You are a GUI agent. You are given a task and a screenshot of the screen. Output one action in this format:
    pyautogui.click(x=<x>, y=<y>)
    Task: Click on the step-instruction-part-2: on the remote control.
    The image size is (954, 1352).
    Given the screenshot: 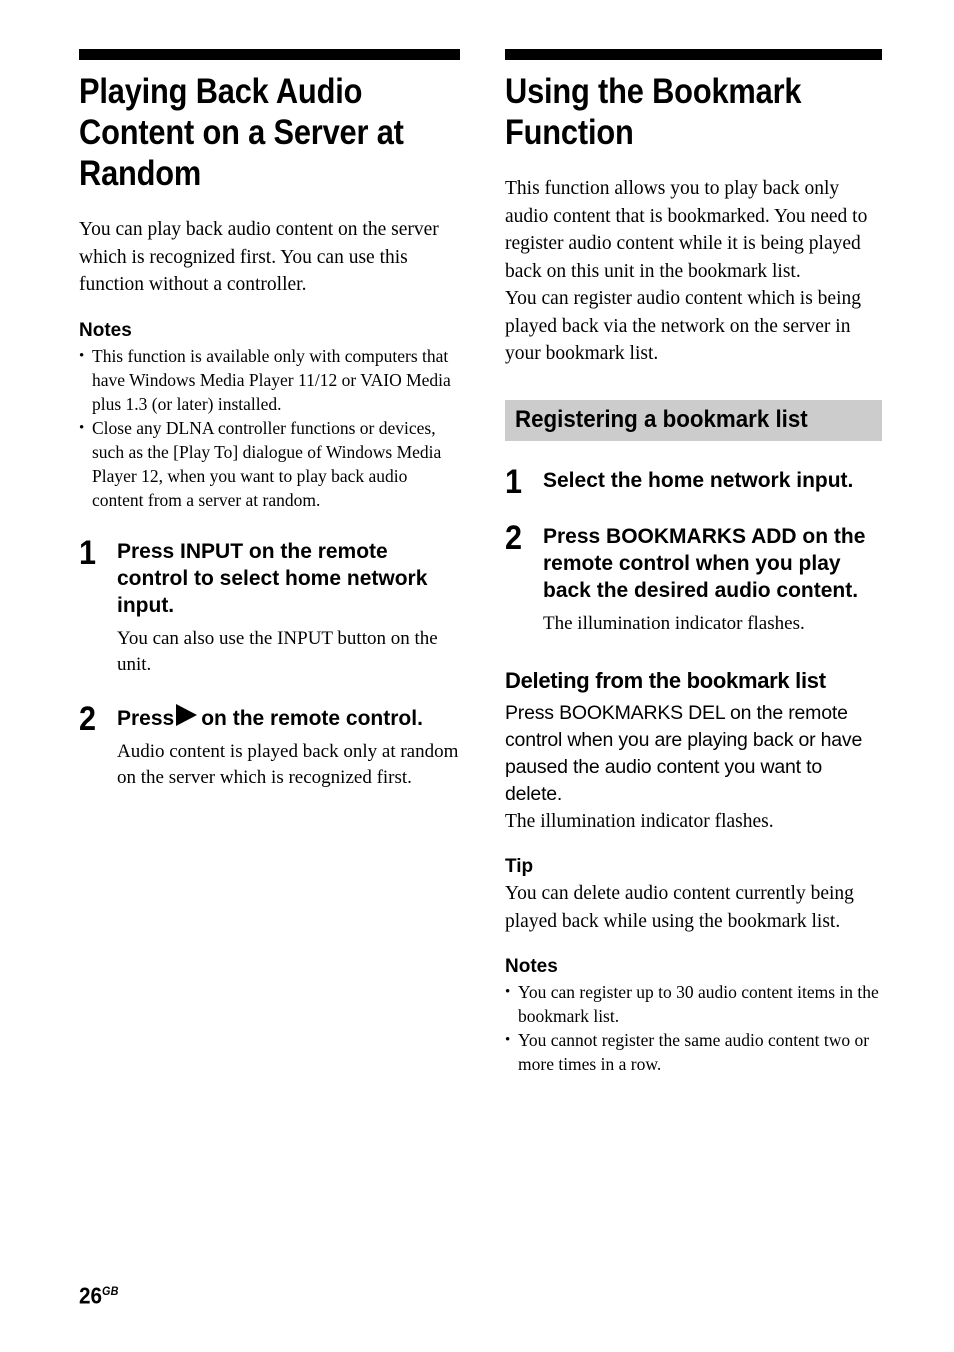 What is the action you would take?
    pyautogui.click(x=312, y=718)
    